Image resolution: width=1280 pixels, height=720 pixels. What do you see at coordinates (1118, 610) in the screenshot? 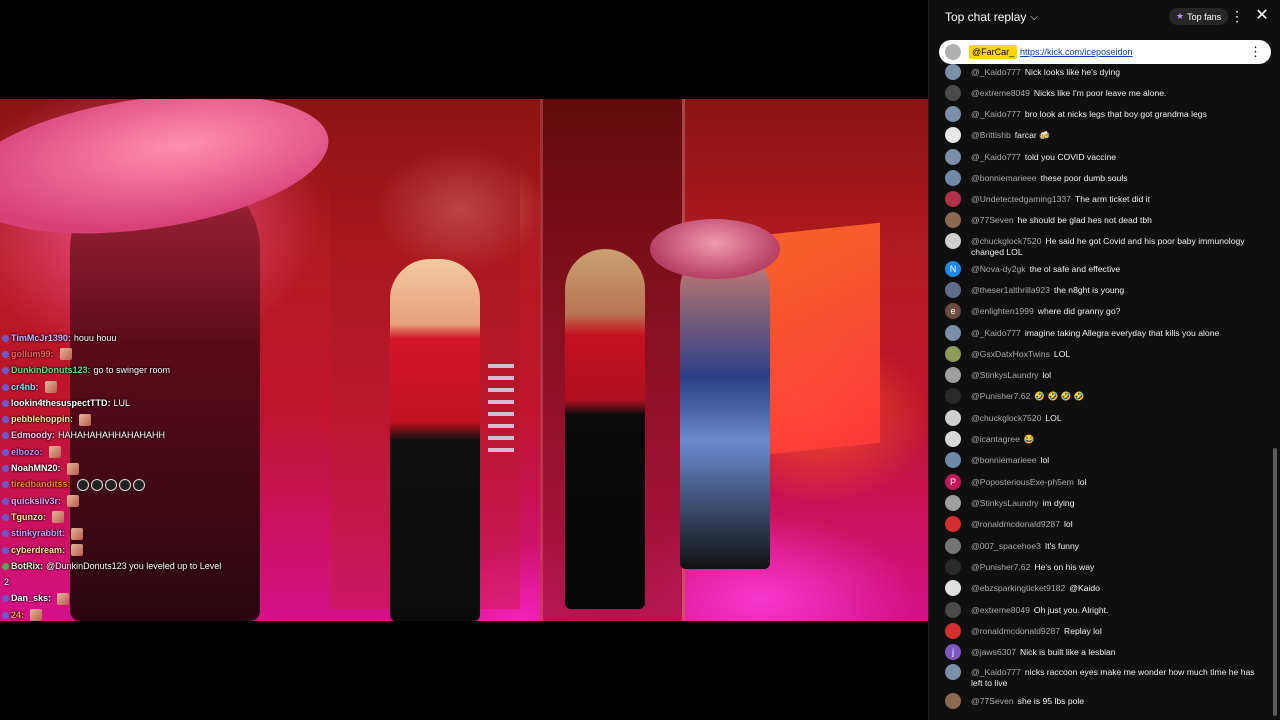
I see `chat-message-body: @extreme8049 Oh just you. Alright.` at bounding box center [1118, 610].